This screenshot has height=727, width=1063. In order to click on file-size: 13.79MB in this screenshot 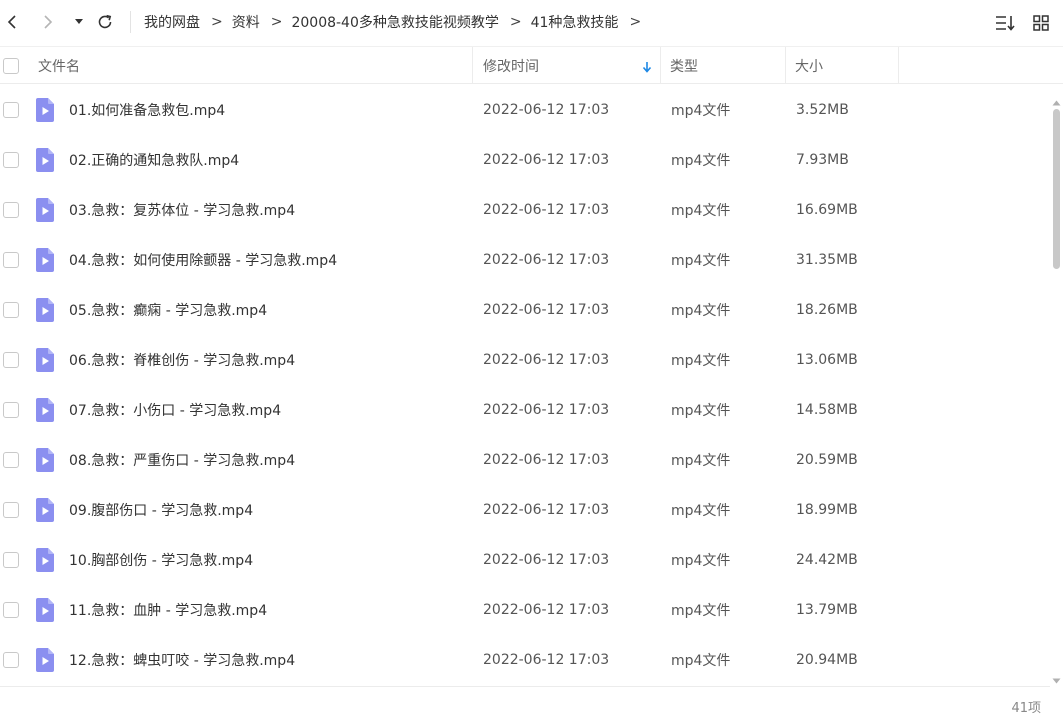, I will do `click(827, 610)`.